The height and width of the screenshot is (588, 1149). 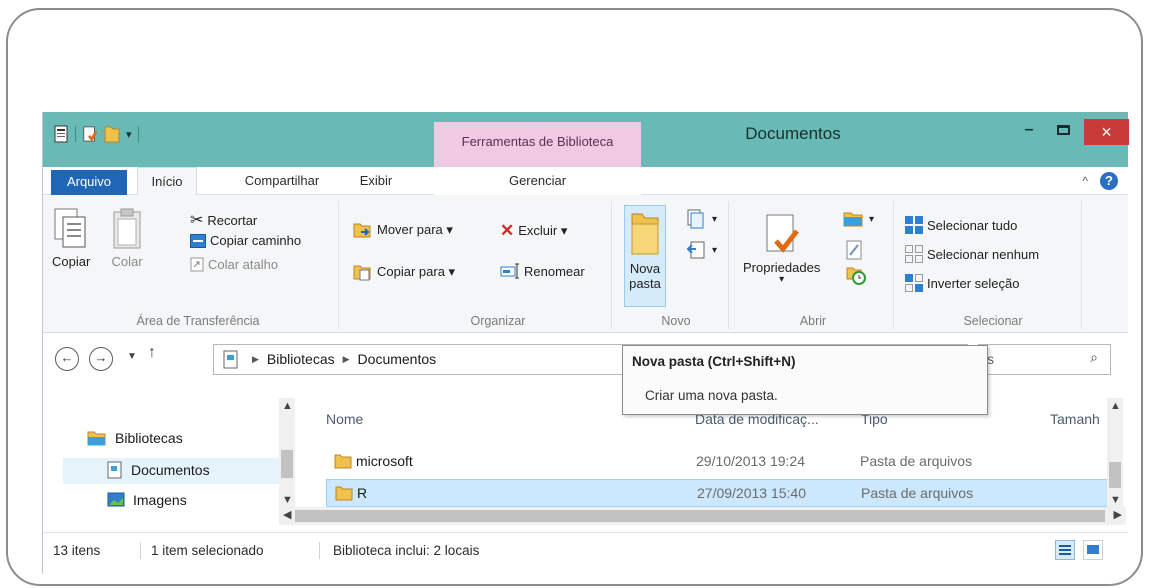 I want to click on large-icons-view-button, so click(x=1093, y=550).